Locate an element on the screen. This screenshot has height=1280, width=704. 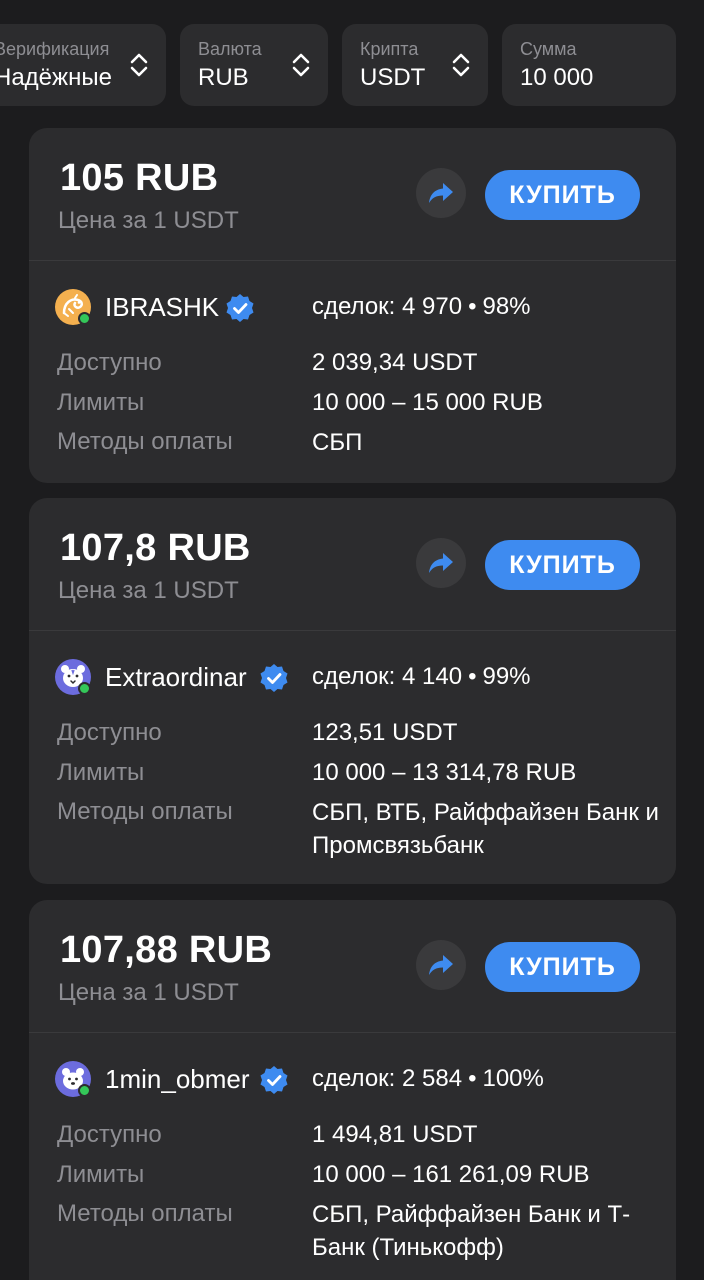
completion-rate: 98% is located at coordinates (506, 306).